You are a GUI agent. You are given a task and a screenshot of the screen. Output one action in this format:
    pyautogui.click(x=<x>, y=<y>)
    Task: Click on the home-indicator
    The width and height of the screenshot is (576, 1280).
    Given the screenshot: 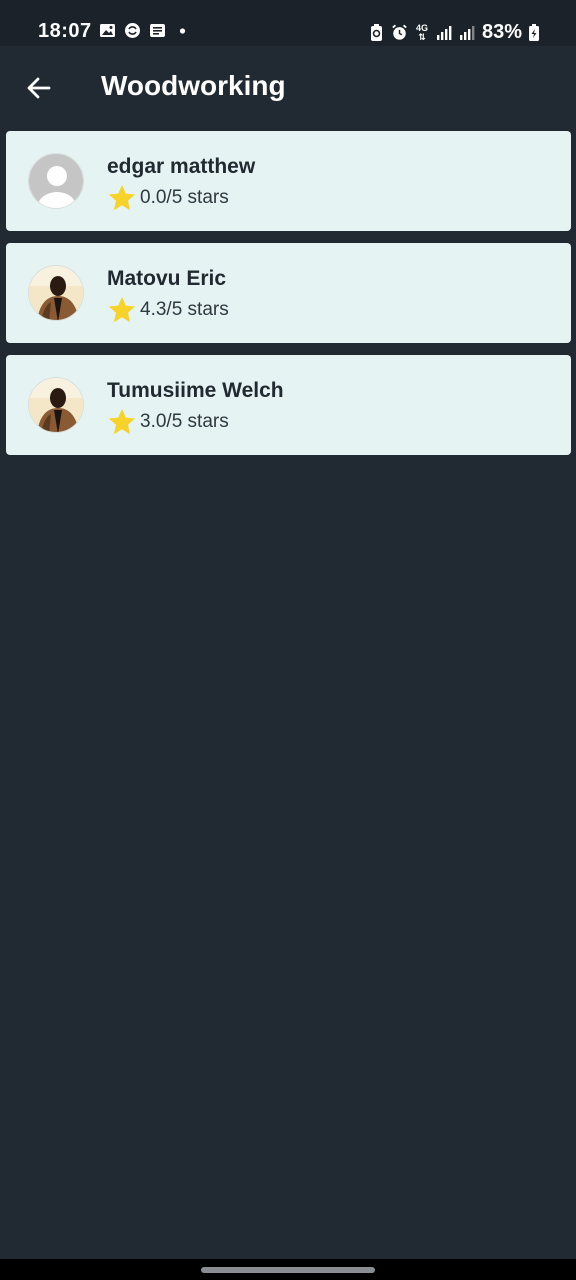 What is the action you would take?
    pyautogui.click(x=288, y=1270)
    